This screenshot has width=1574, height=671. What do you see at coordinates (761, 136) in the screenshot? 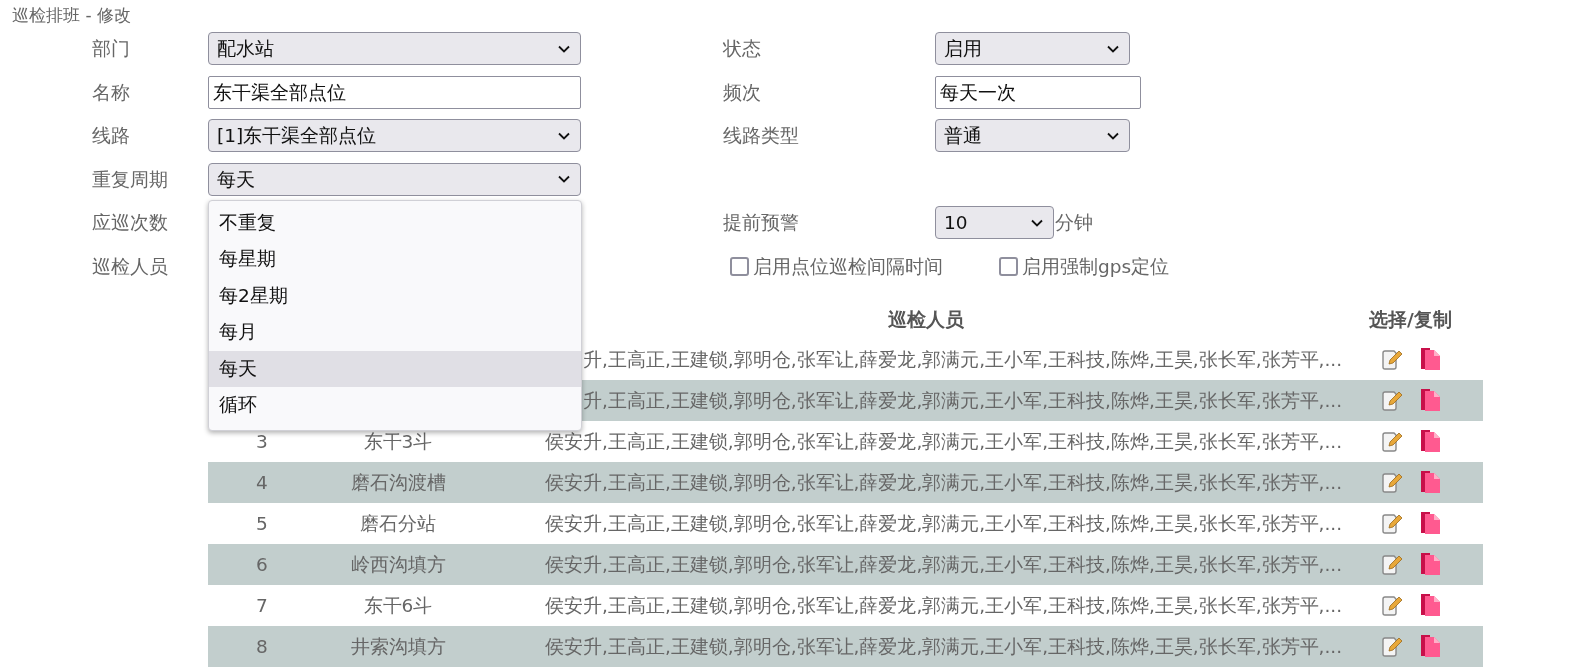
I see `field-label: 线路类型` at bounding box center [761, 136].